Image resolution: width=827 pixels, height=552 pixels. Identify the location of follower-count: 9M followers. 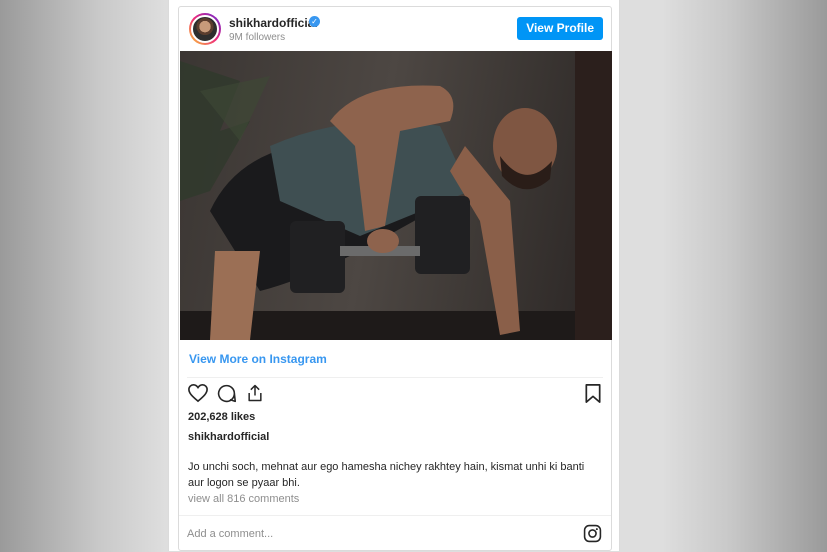
(257, 37).